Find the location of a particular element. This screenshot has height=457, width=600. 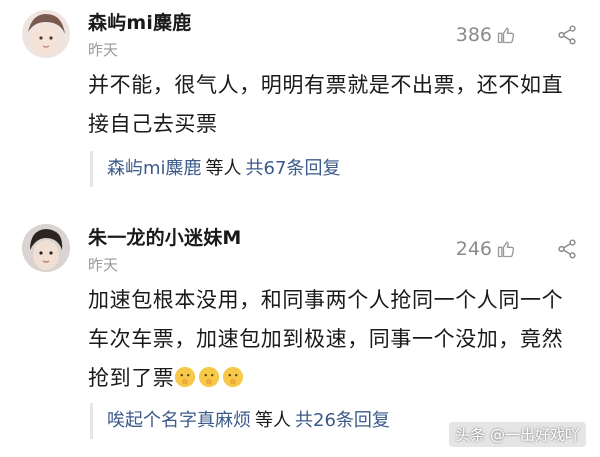

watermark: 头条 @一出好戏吖 is located at coordinates (517, 434).